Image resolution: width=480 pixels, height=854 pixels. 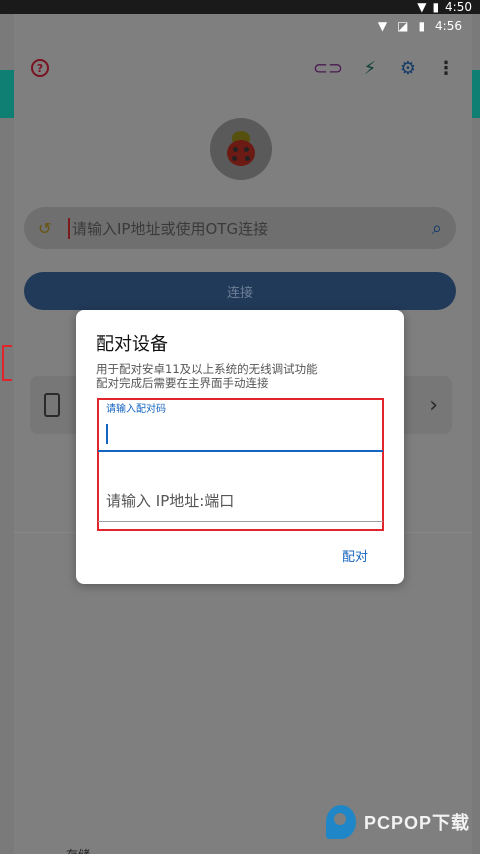 I want to click on outer-status-time: 4:50, so click(x=458, y=7).